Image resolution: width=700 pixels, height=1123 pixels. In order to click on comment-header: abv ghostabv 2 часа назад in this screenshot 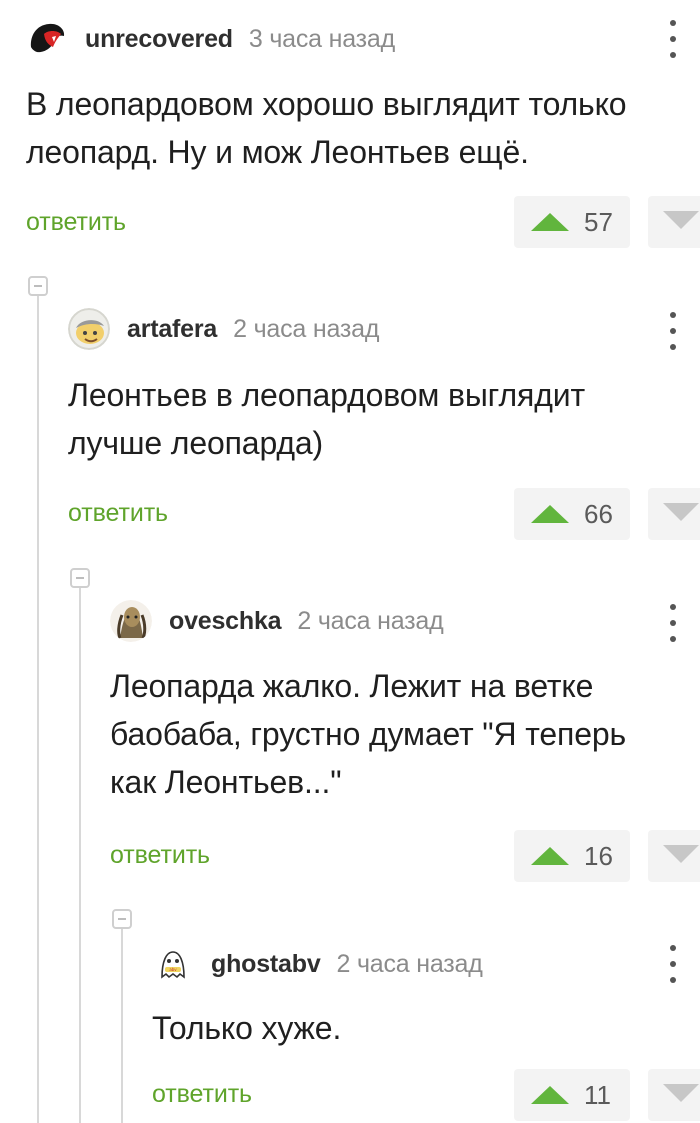, I will do `click(317, 964)`.